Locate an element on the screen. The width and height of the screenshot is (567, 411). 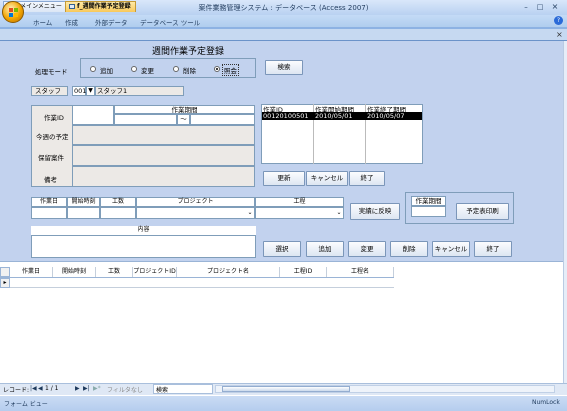
new-record-icon: ▶* is located at coordinates (97, 388).